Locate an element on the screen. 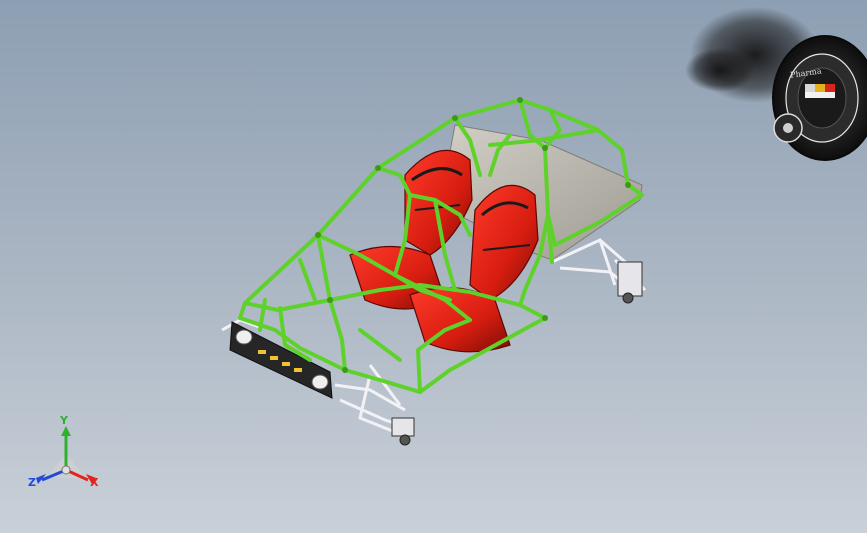 This screenshot has height=533, width=867. spare-wheel: Pharma is located at coordinates (819, 98).